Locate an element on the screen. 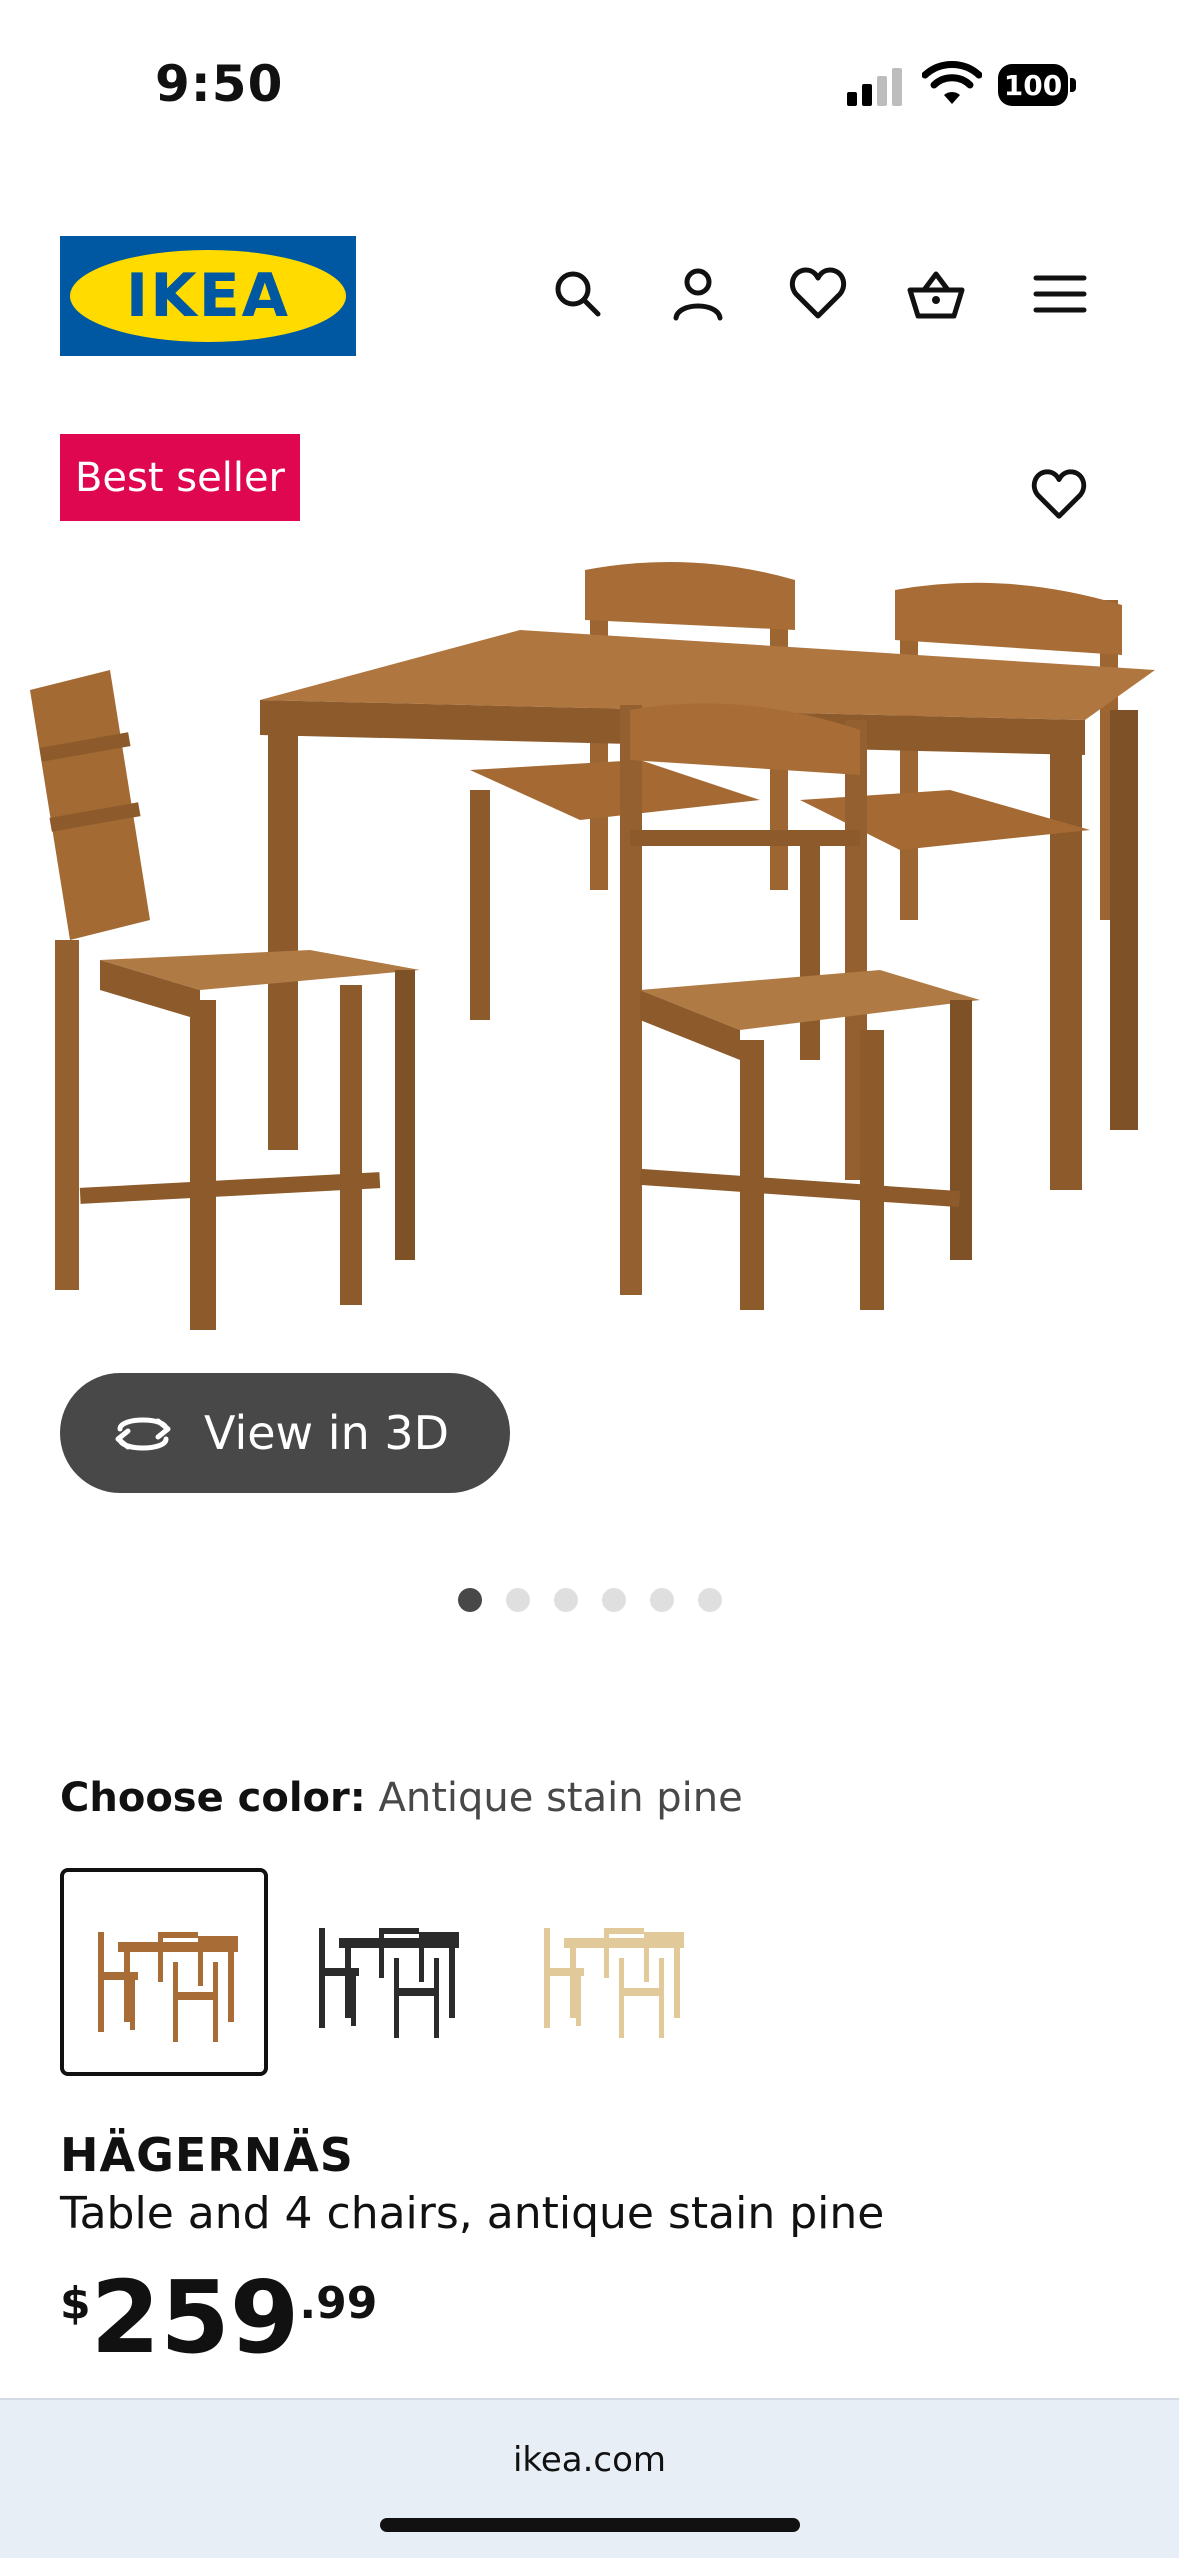  price-integer: 259 is located at coordinates (195, 2317).